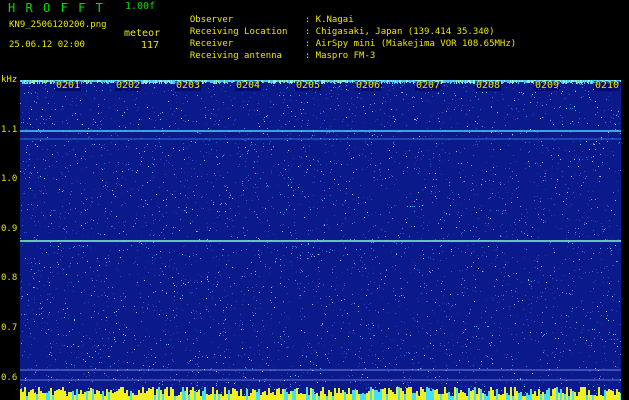 This screenshot has height=400, width=629. I want to click on x-tick-label: 0208, so click(488, 85).